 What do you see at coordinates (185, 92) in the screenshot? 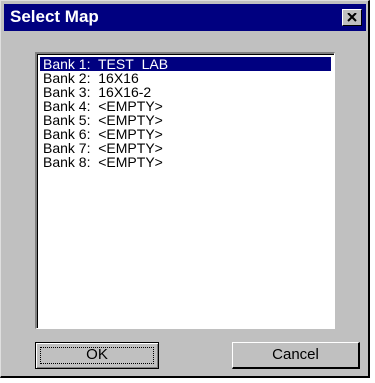
I see `list-item-bank-3: Bank 3: 16X16-2` at bounding box center [185, 92].